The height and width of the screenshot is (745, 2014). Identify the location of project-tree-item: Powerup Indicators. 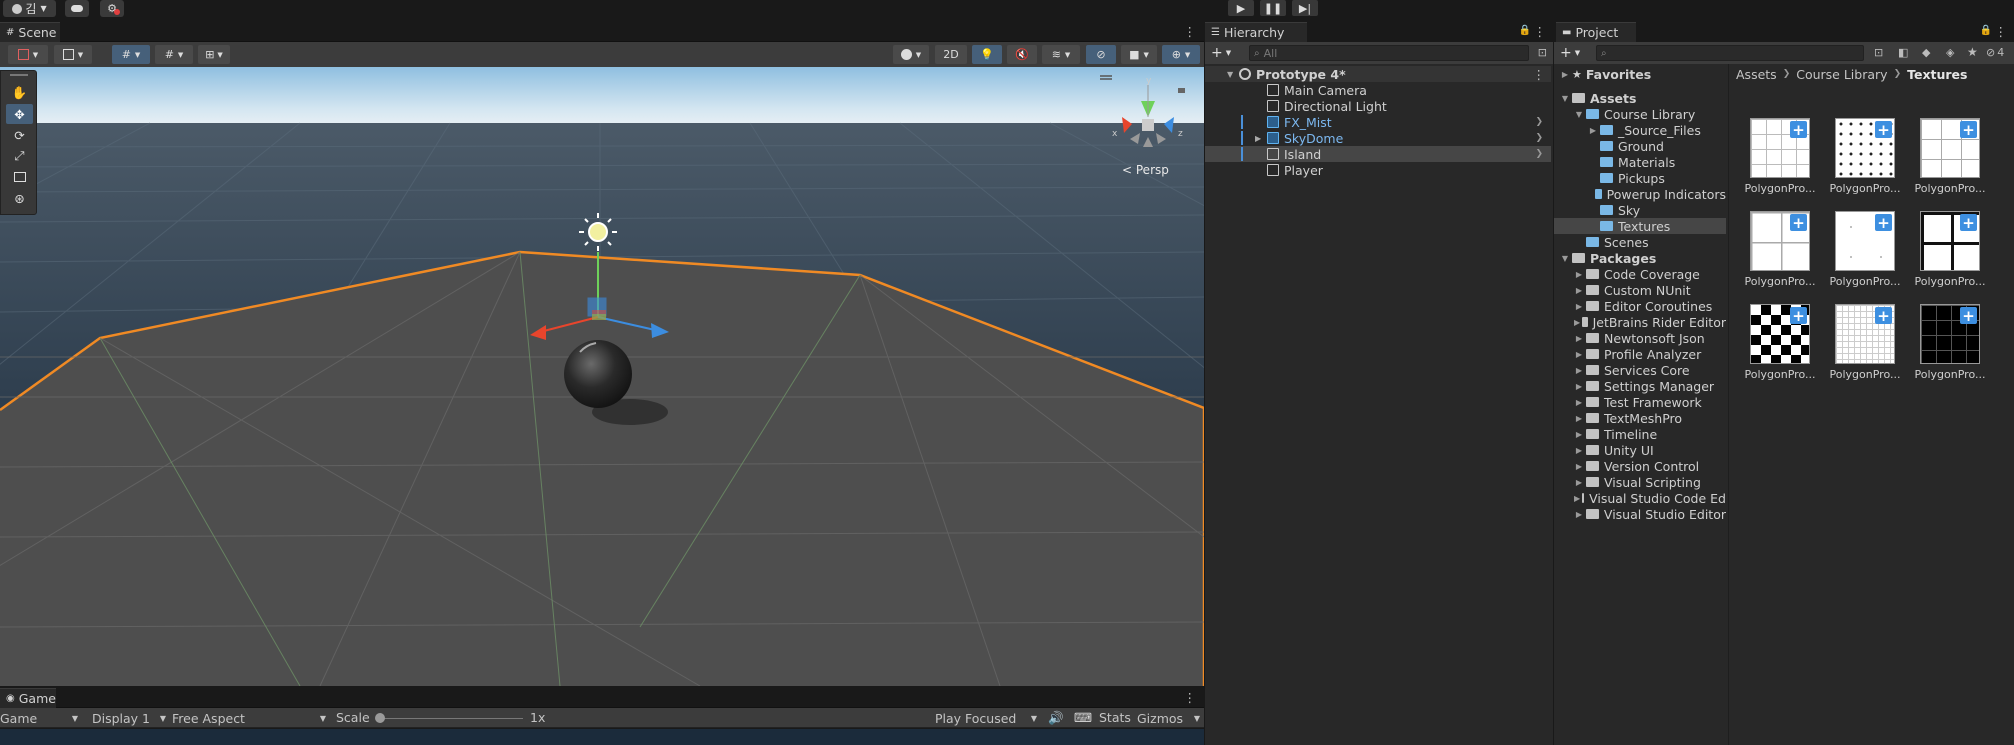
(1640, 194).